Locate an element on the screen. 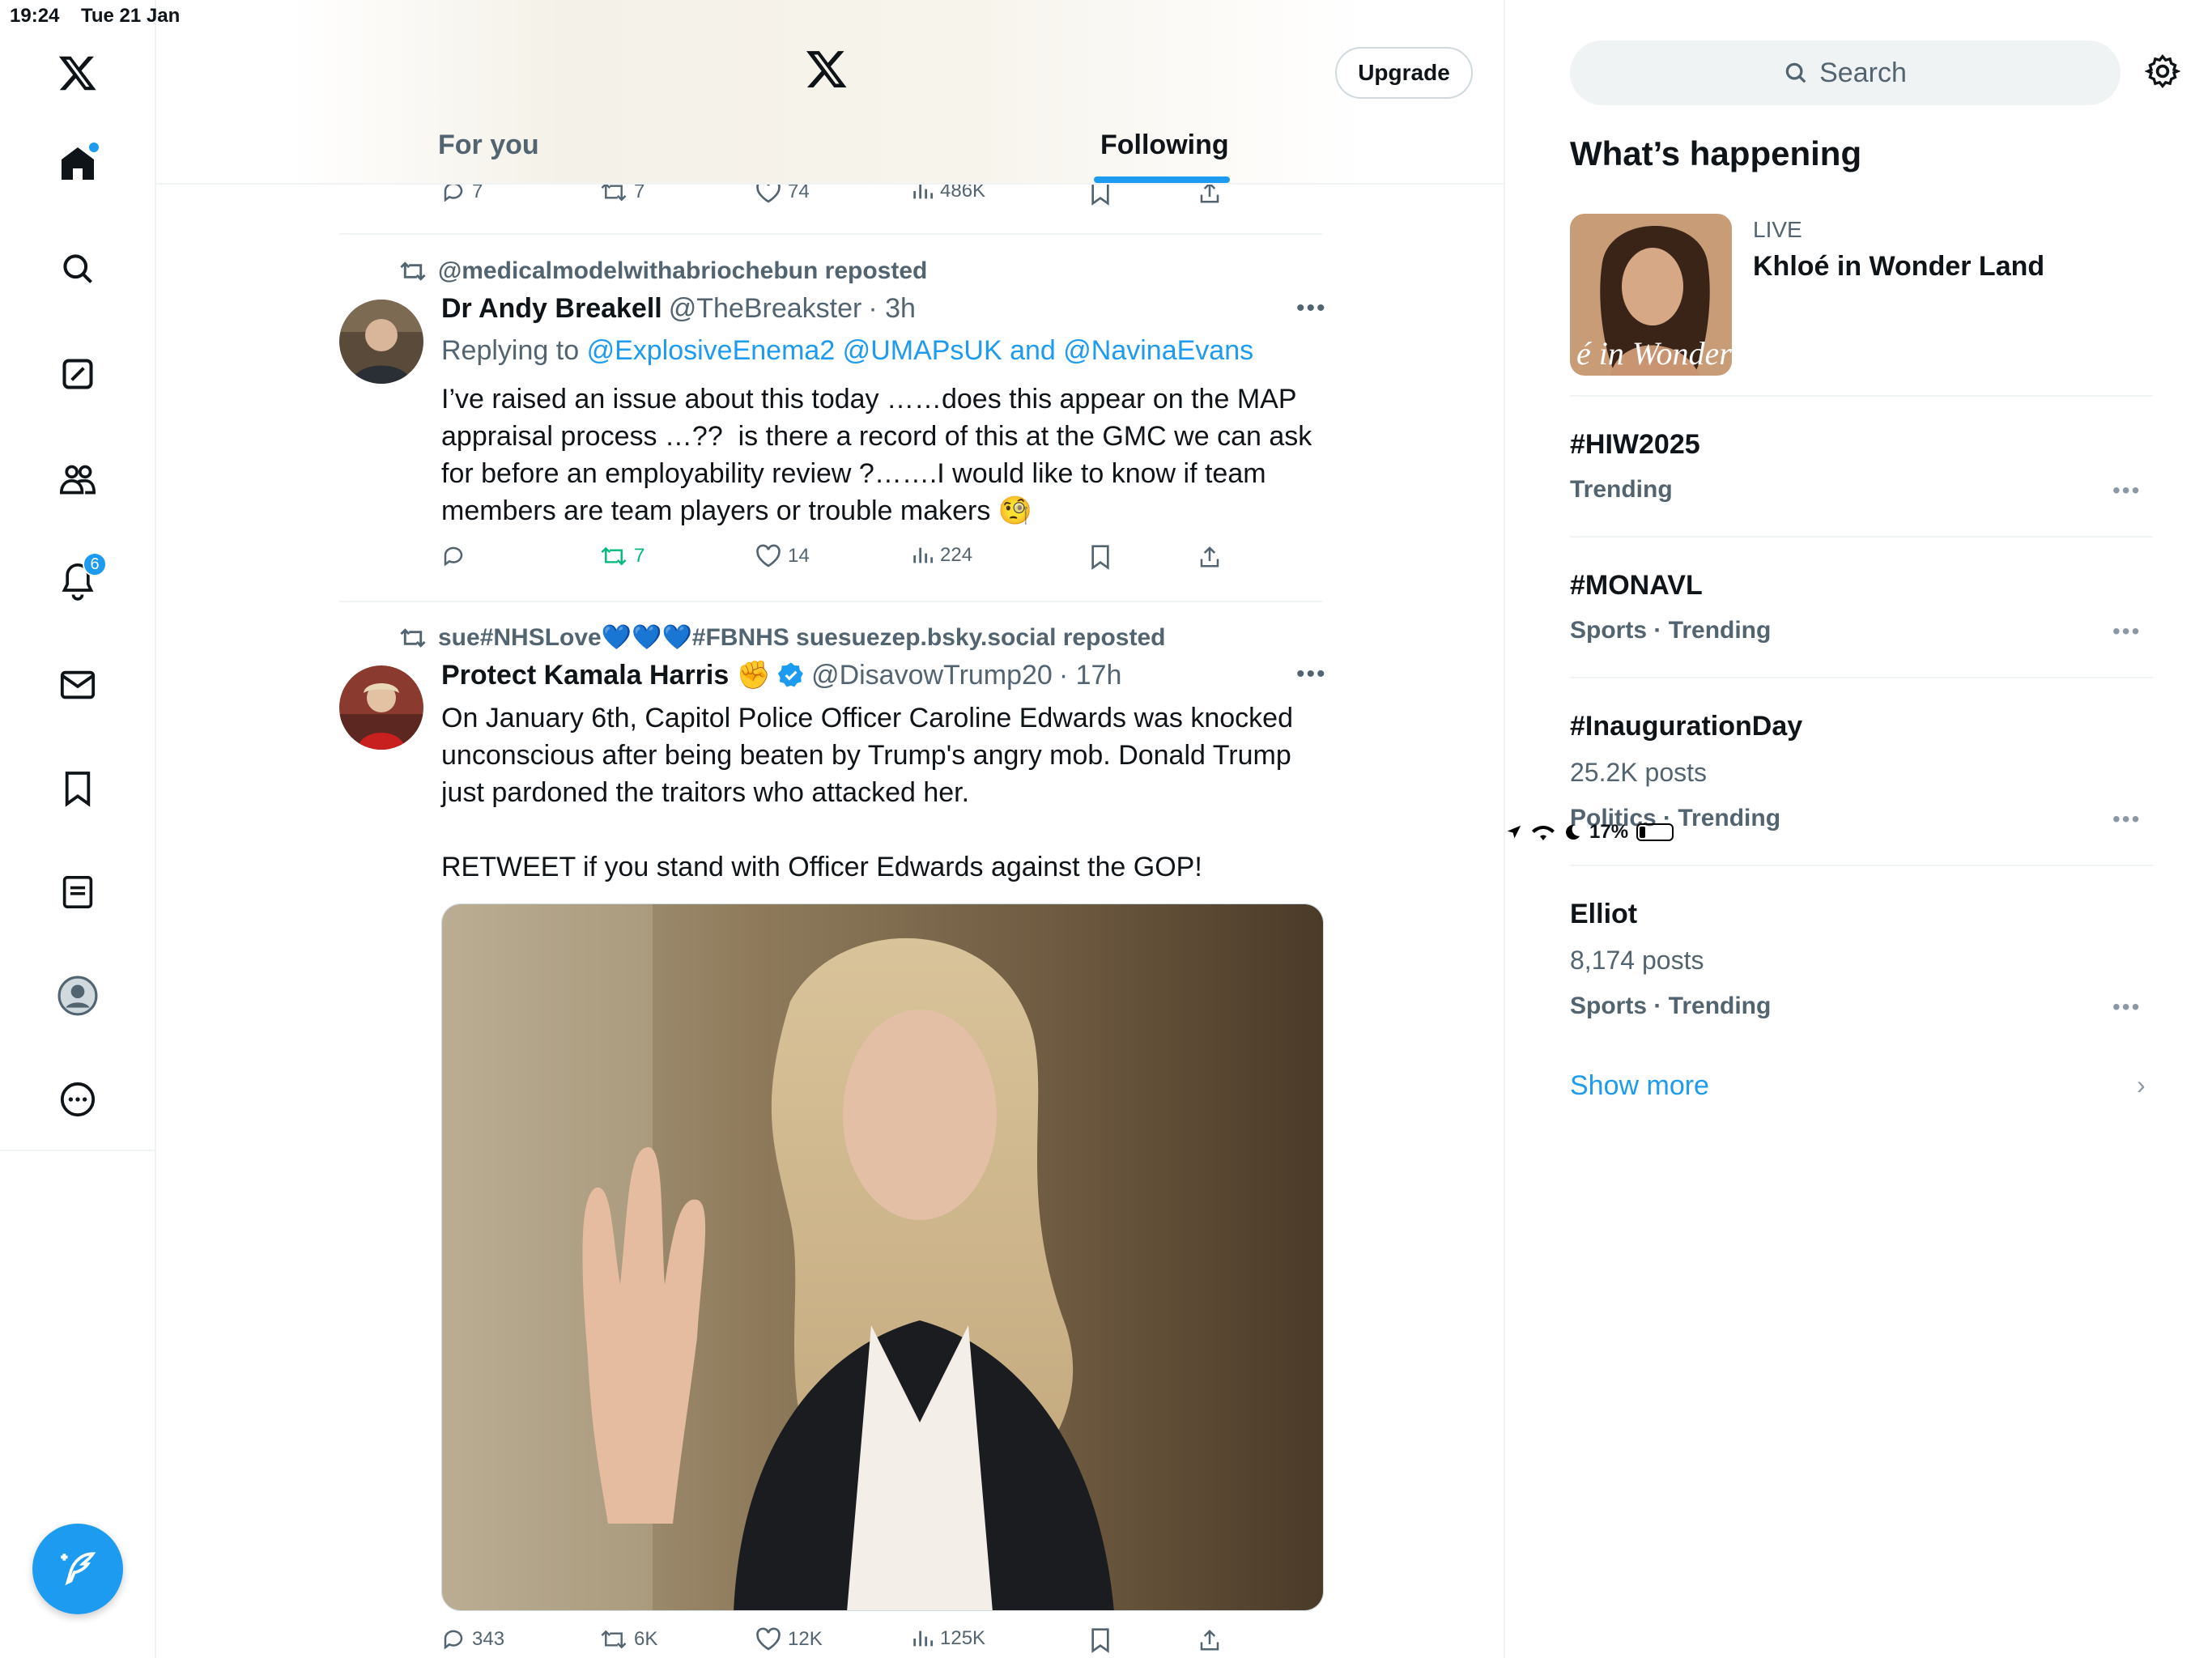 This screenshot has height=1658, width=2212. bookmarks-icon is located at coordinates (77, 788).